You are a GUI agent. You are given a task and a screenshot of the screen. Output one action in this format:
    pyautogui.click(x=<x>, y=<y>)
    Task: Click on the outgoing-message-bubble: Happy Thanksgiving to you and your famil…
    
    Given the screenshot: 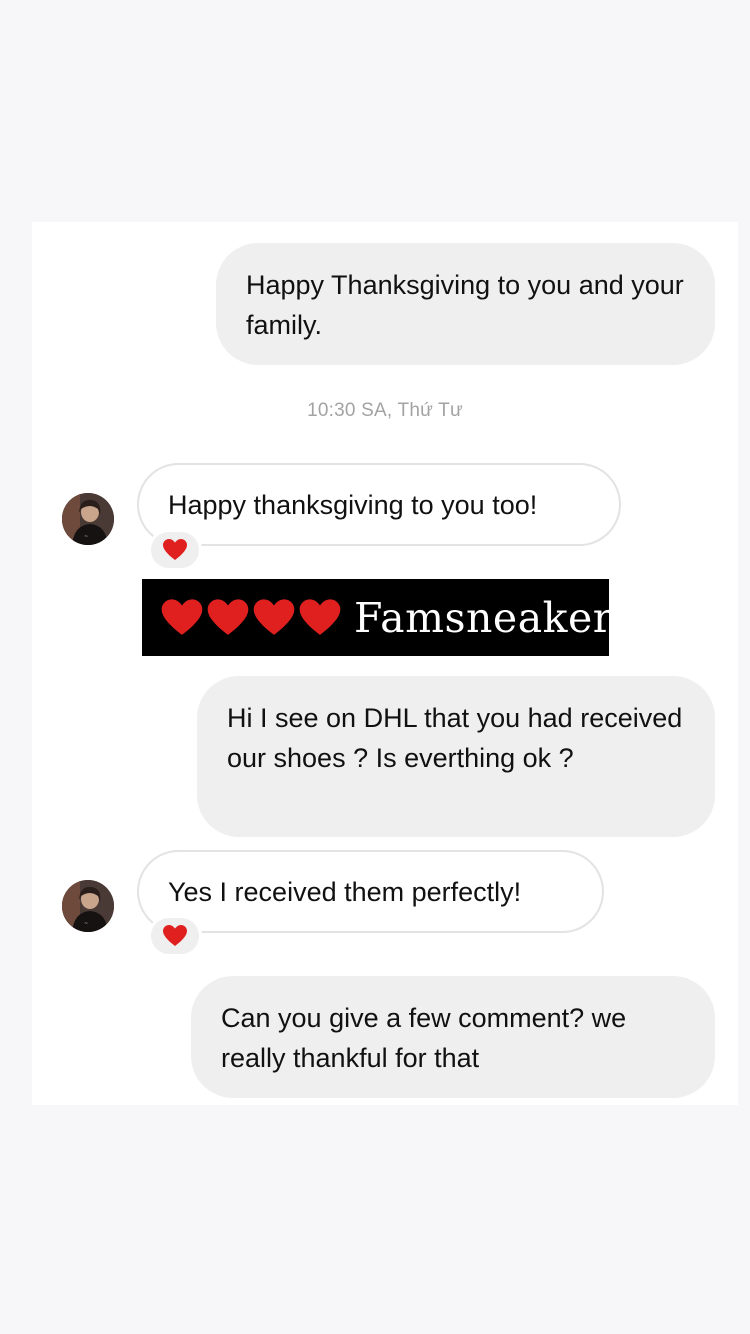 What is the action you would take?
    pyautogui.click(x=465, y=304)
    